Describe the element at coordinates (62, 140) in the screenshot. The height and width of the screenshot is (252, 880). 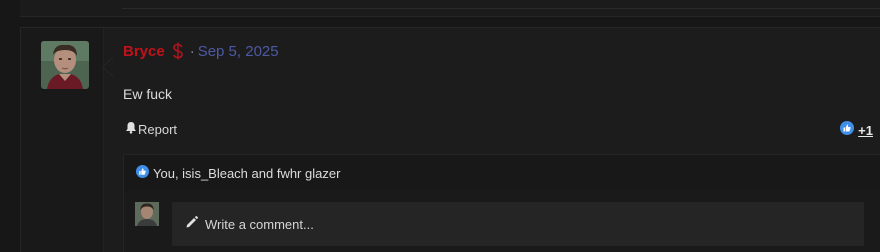
I see `post-user-cell` at that location.